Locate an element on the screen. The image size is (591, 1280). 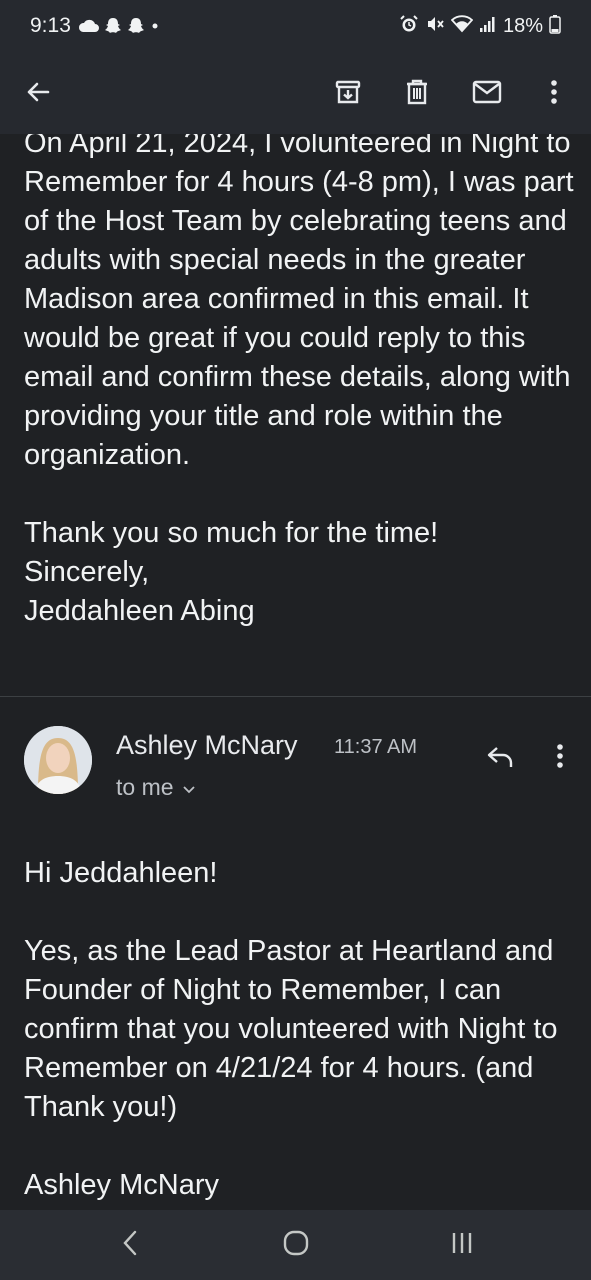
mark-unread-icon is located at coordinates (487, 94).